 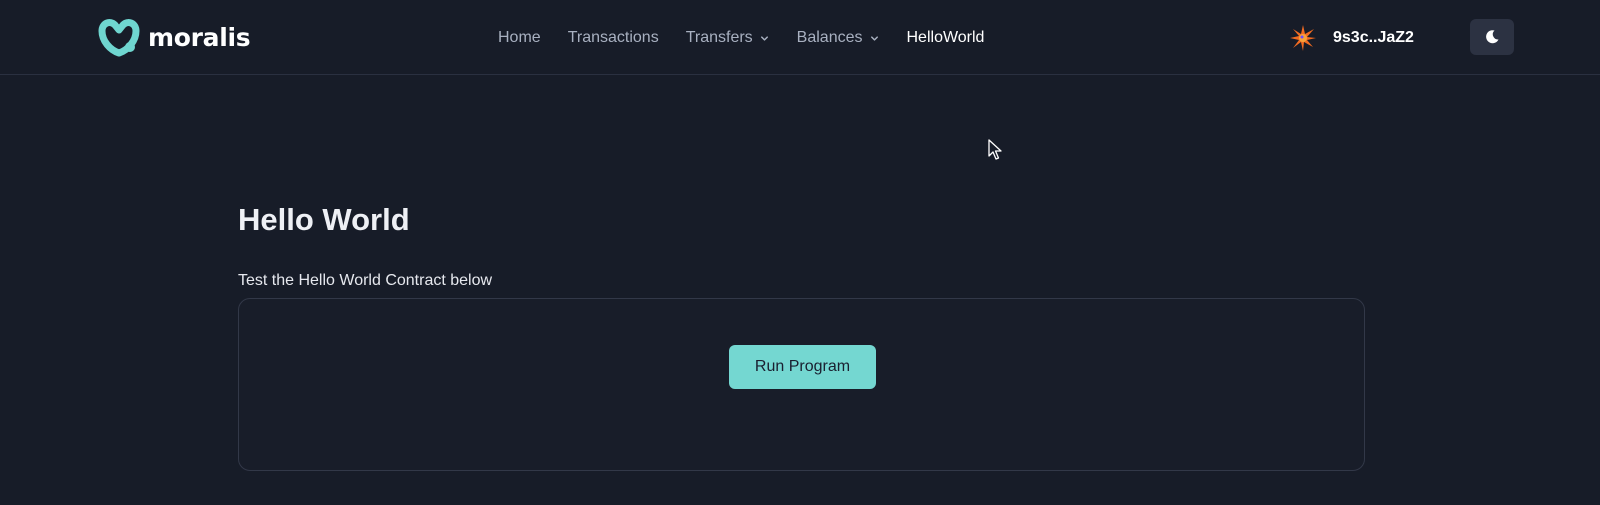 What do you see at coordinates (995, 149) in the screenshot?
I see `mouse-cursor-icon` at bounding box center [995, 149].